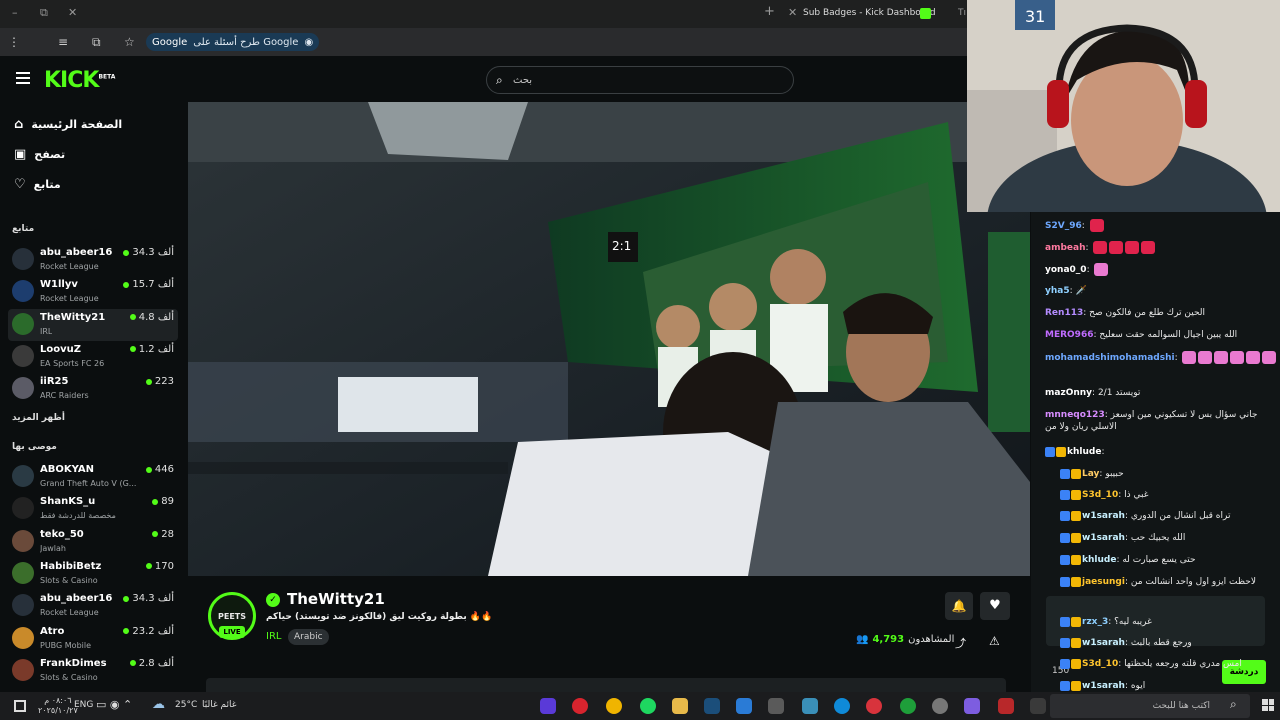 Image resolution: width=1280 pixels, height=720 pixels. I want to click on nav-item-1: ▣ تصفح, so click(93, 154).